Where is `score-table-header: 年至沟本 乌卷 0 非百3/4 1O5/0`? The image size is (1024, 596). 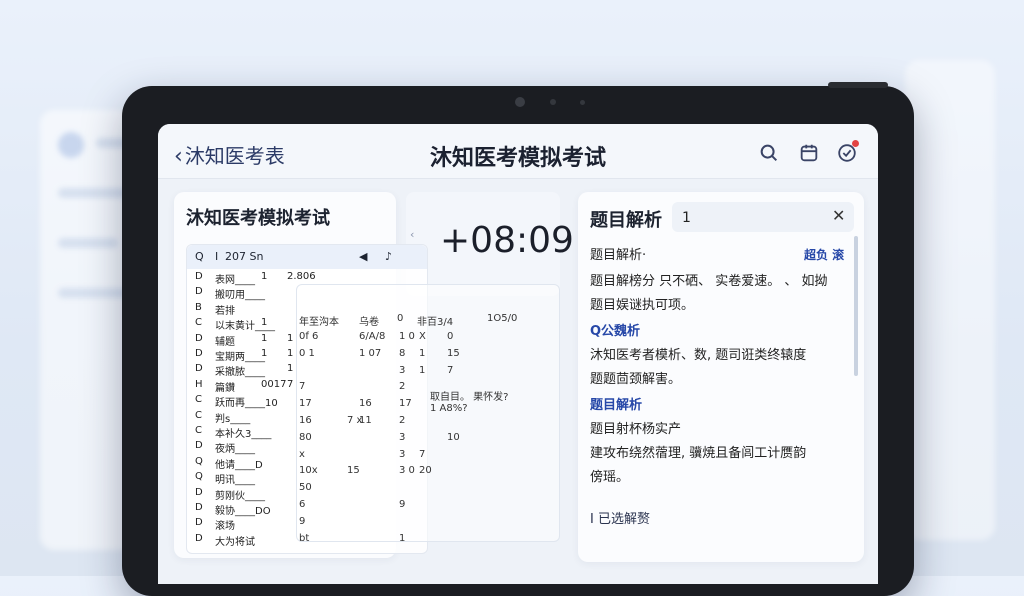 score-table-header: 年至沟本 乌卷 0 非百3/4 1O5/0 is located at coordinates (408, 320).